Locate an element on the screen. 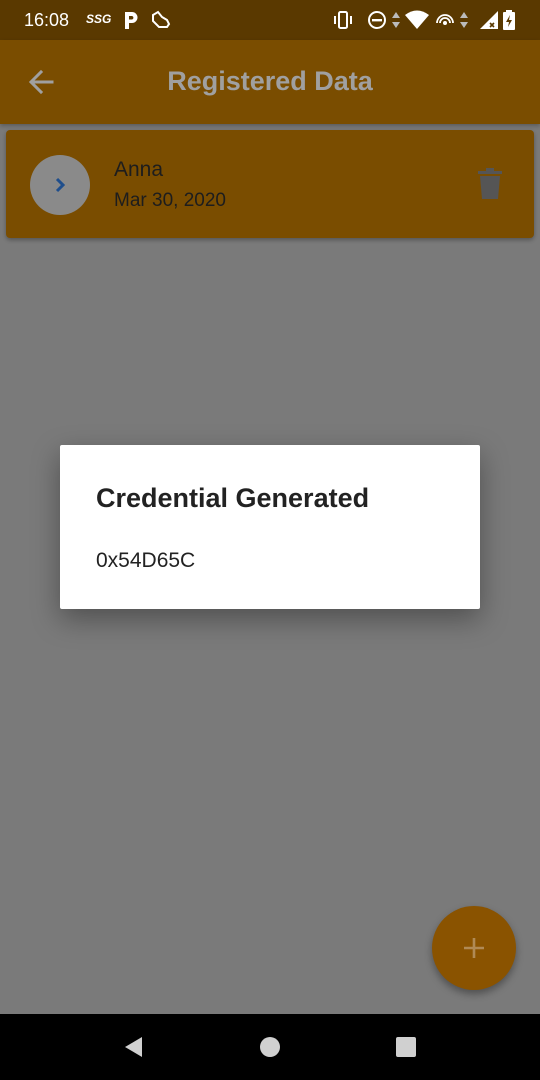  chevron-right-icon is located at coordinates (60, 185).